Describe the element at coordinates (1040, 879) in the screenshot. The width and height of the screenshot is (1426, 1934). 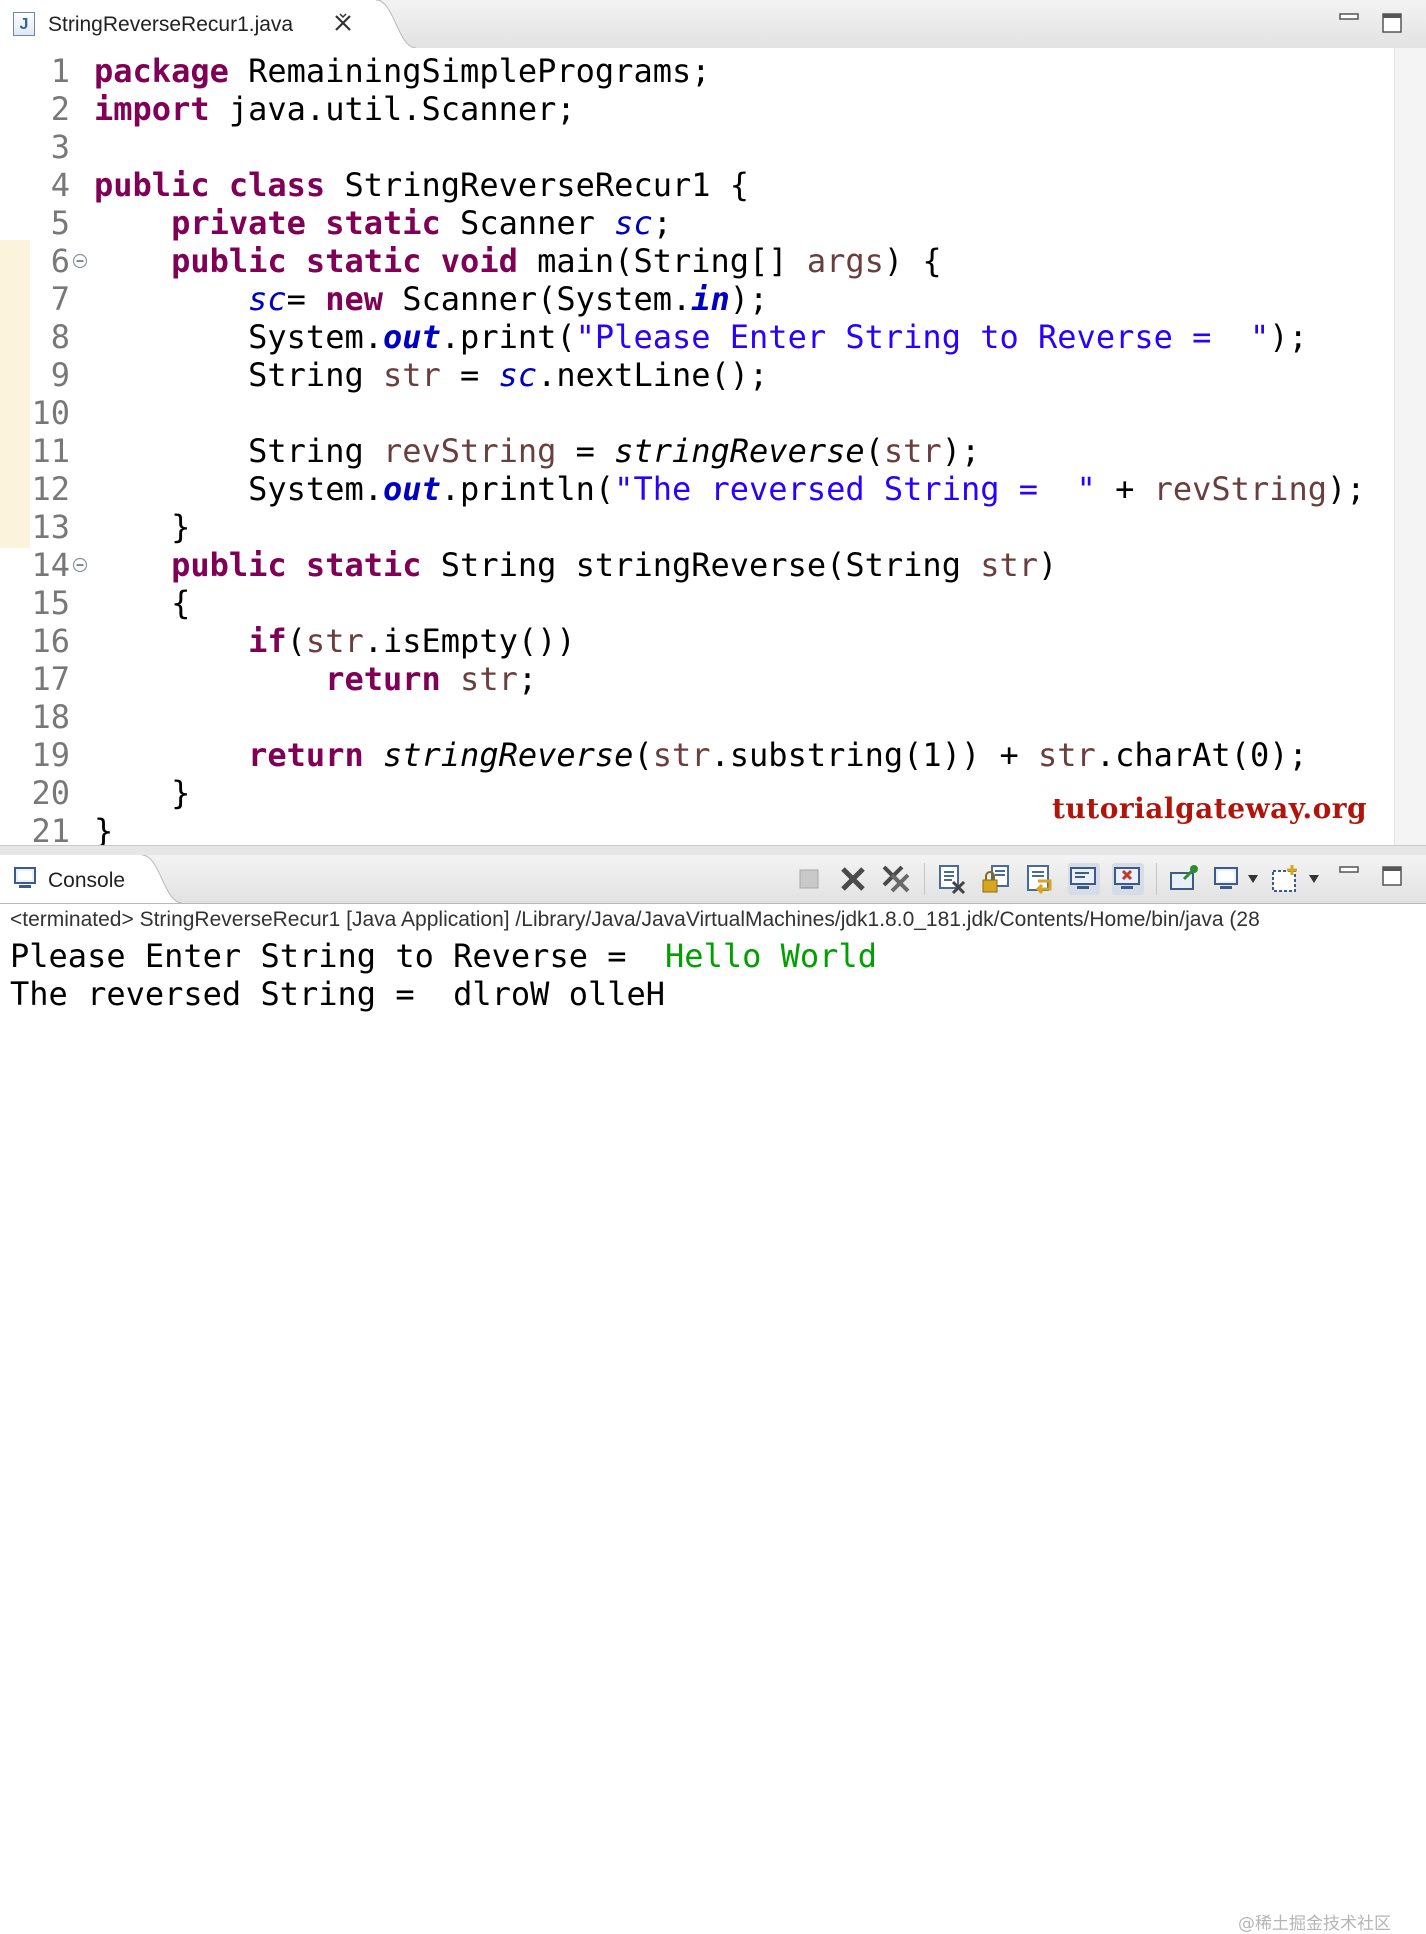
I see `word-wrap-icon` at that location.